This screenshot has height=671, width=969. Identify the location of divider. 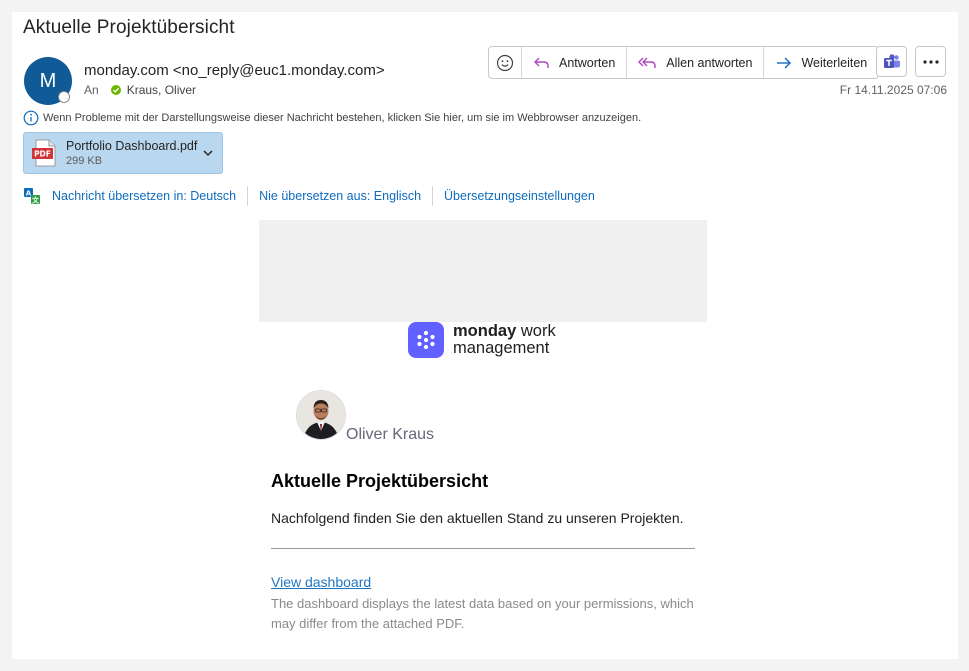
(483, 548).